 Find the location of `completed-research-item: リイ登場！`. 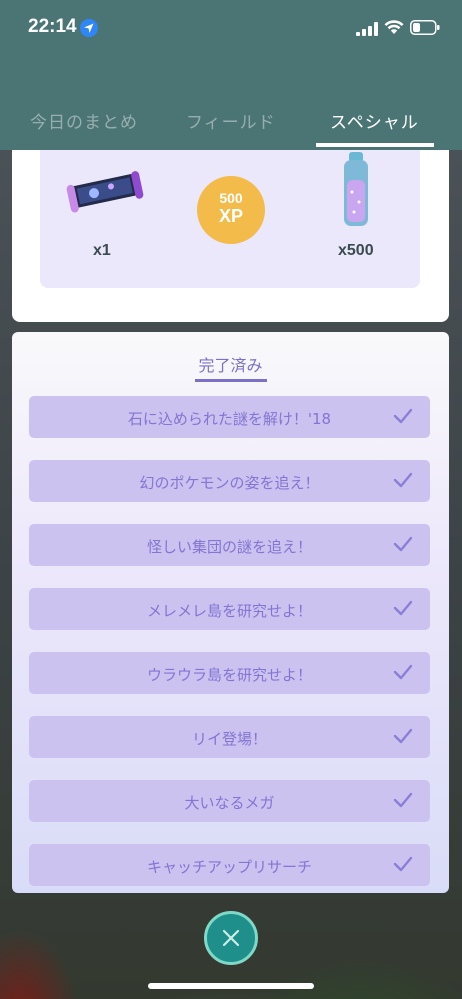

completed-research-item: リイ登場！ is located at coordinates (229, 737).